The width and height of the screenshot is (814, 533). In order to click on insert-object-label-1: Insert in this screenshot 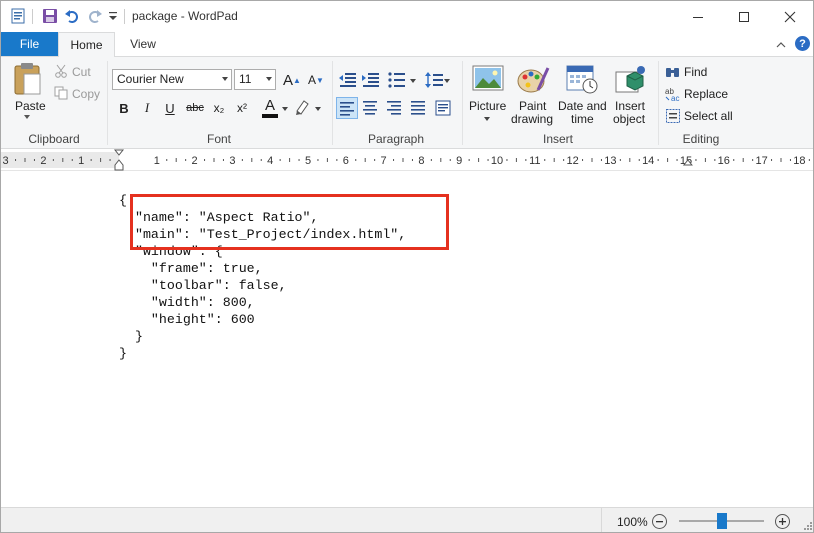, I will do `click(630, 106)`.